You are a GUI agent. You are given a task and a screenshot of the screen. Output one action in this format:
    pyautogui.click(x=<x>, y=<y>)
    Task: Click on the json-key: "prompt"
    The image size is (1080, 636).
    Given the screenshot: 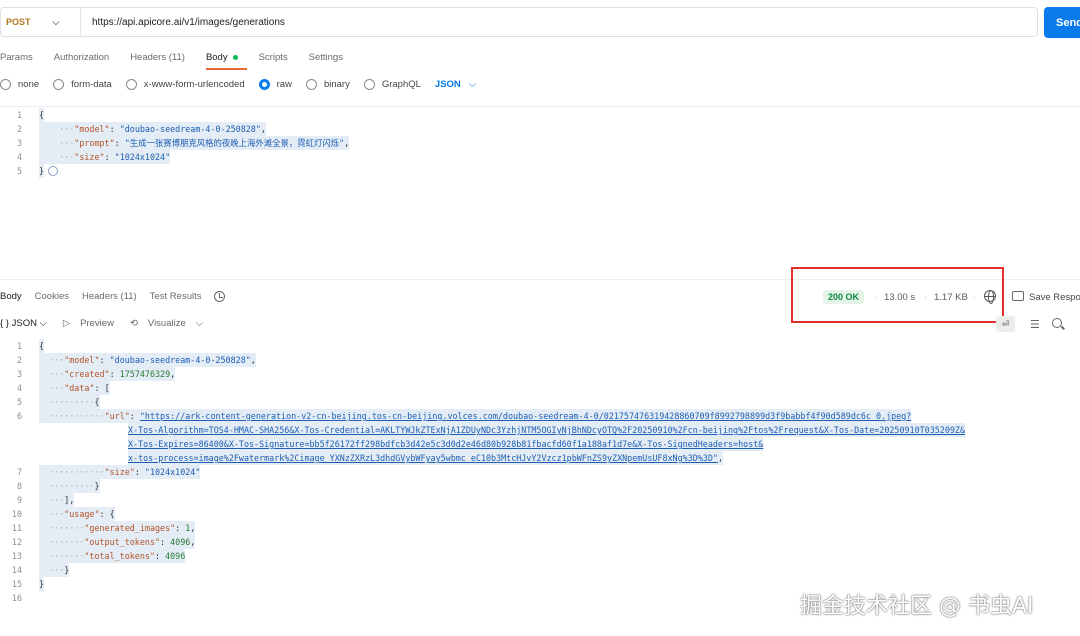 What is the action you would take?
    pyautogui.click(x=94, y=143)
    